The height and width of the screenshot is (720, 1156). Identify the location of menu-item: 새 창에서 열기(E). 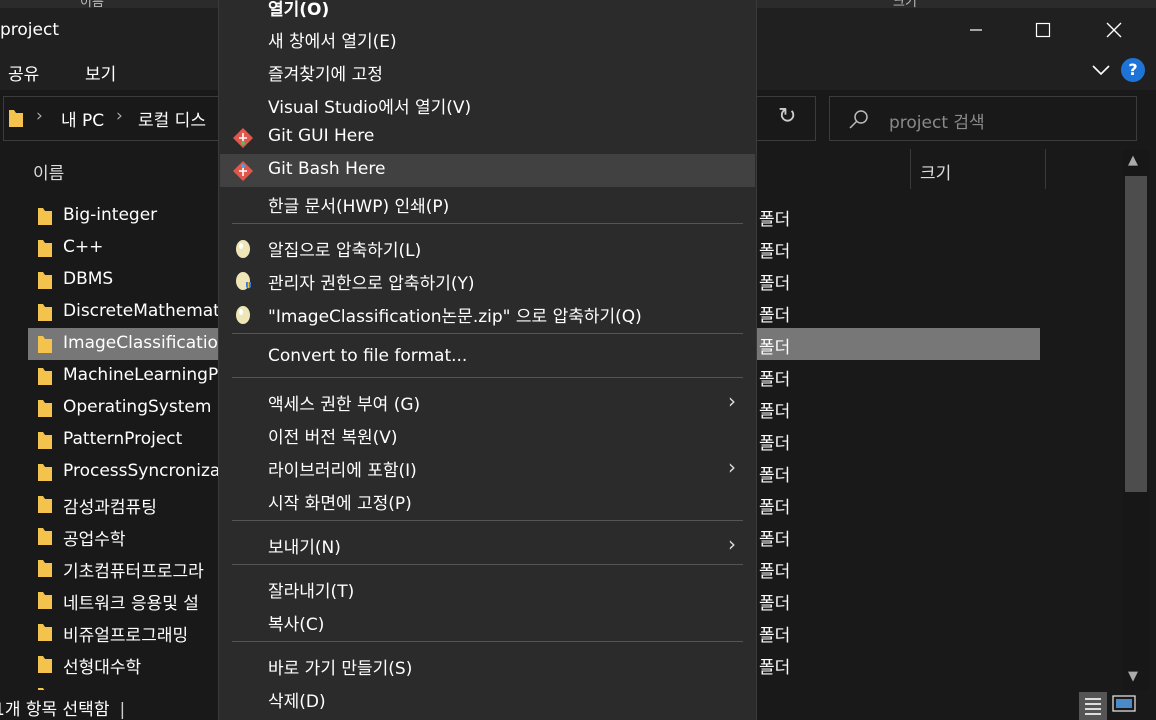
(487, 38).